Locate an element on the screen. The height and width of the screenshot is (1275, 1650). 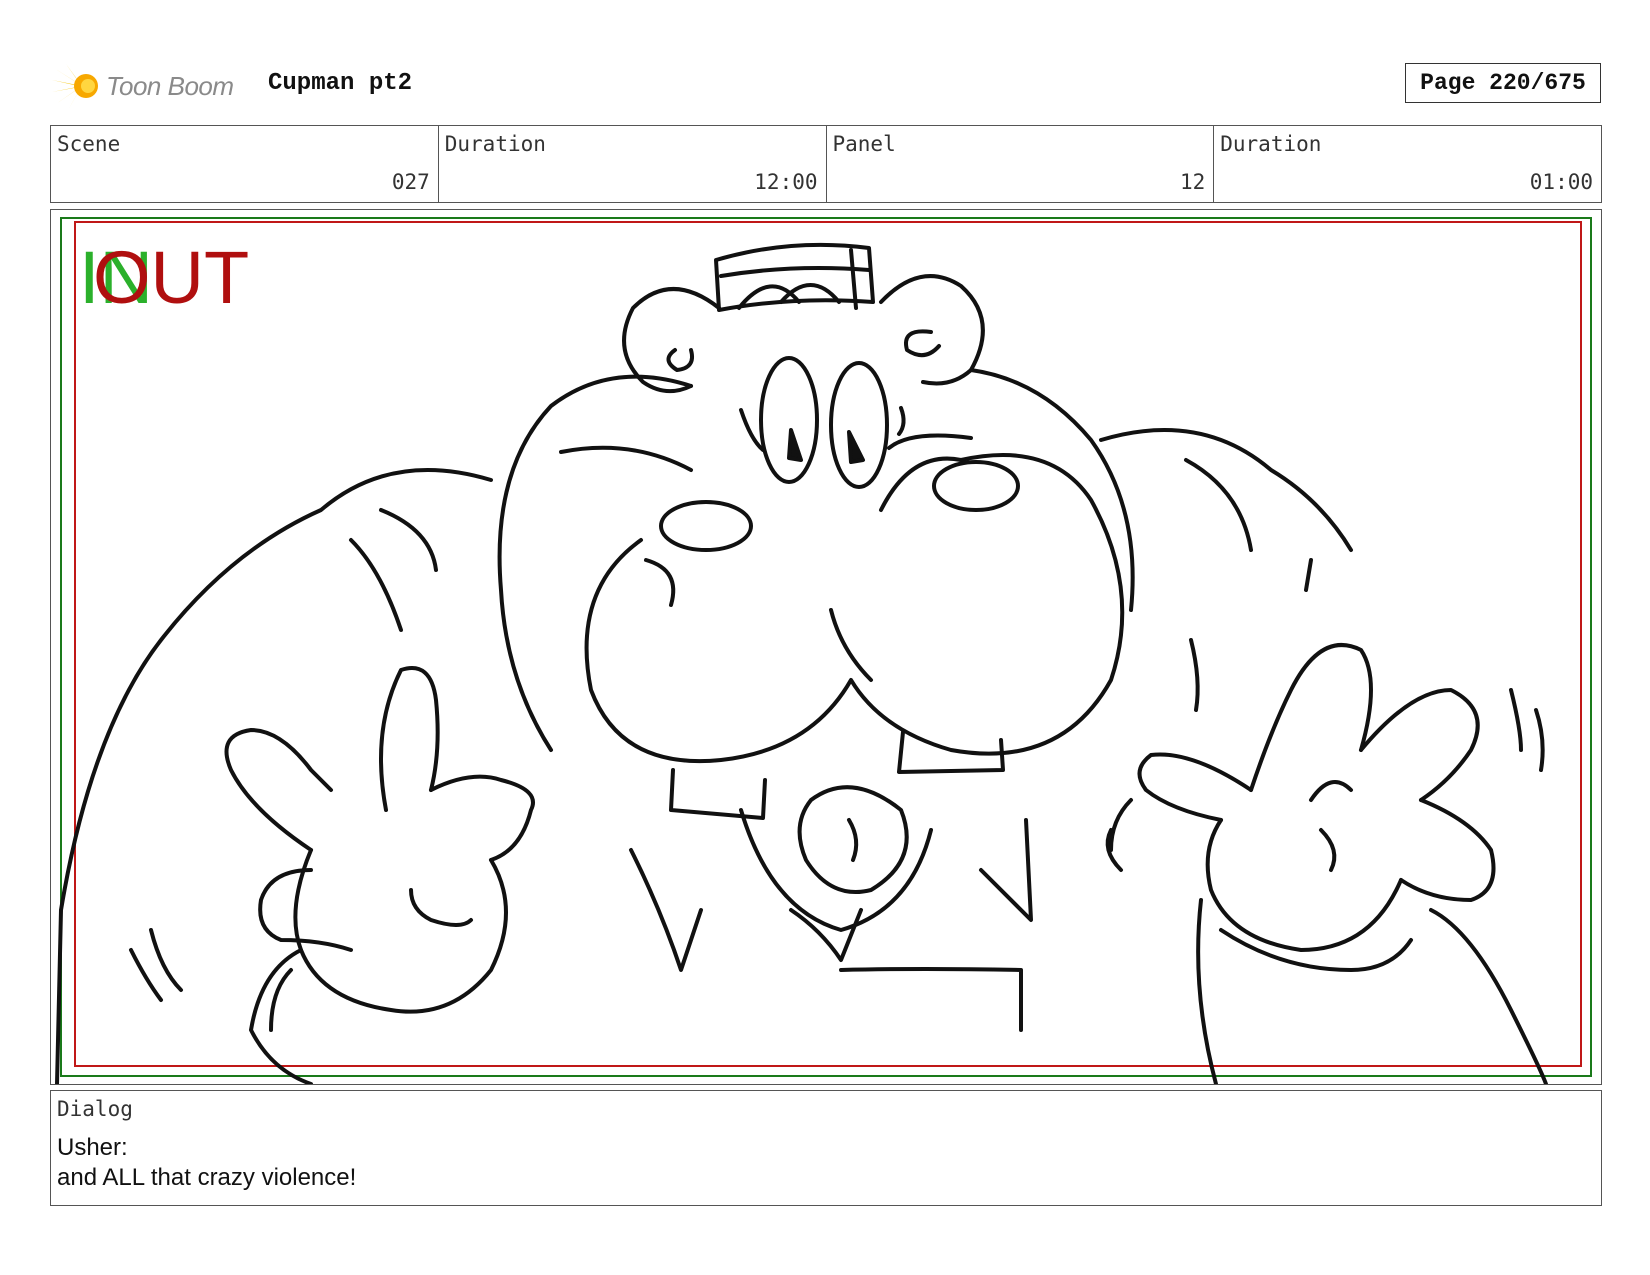
scene-duration-value: 12:00 is located at coordinates (786, 182).